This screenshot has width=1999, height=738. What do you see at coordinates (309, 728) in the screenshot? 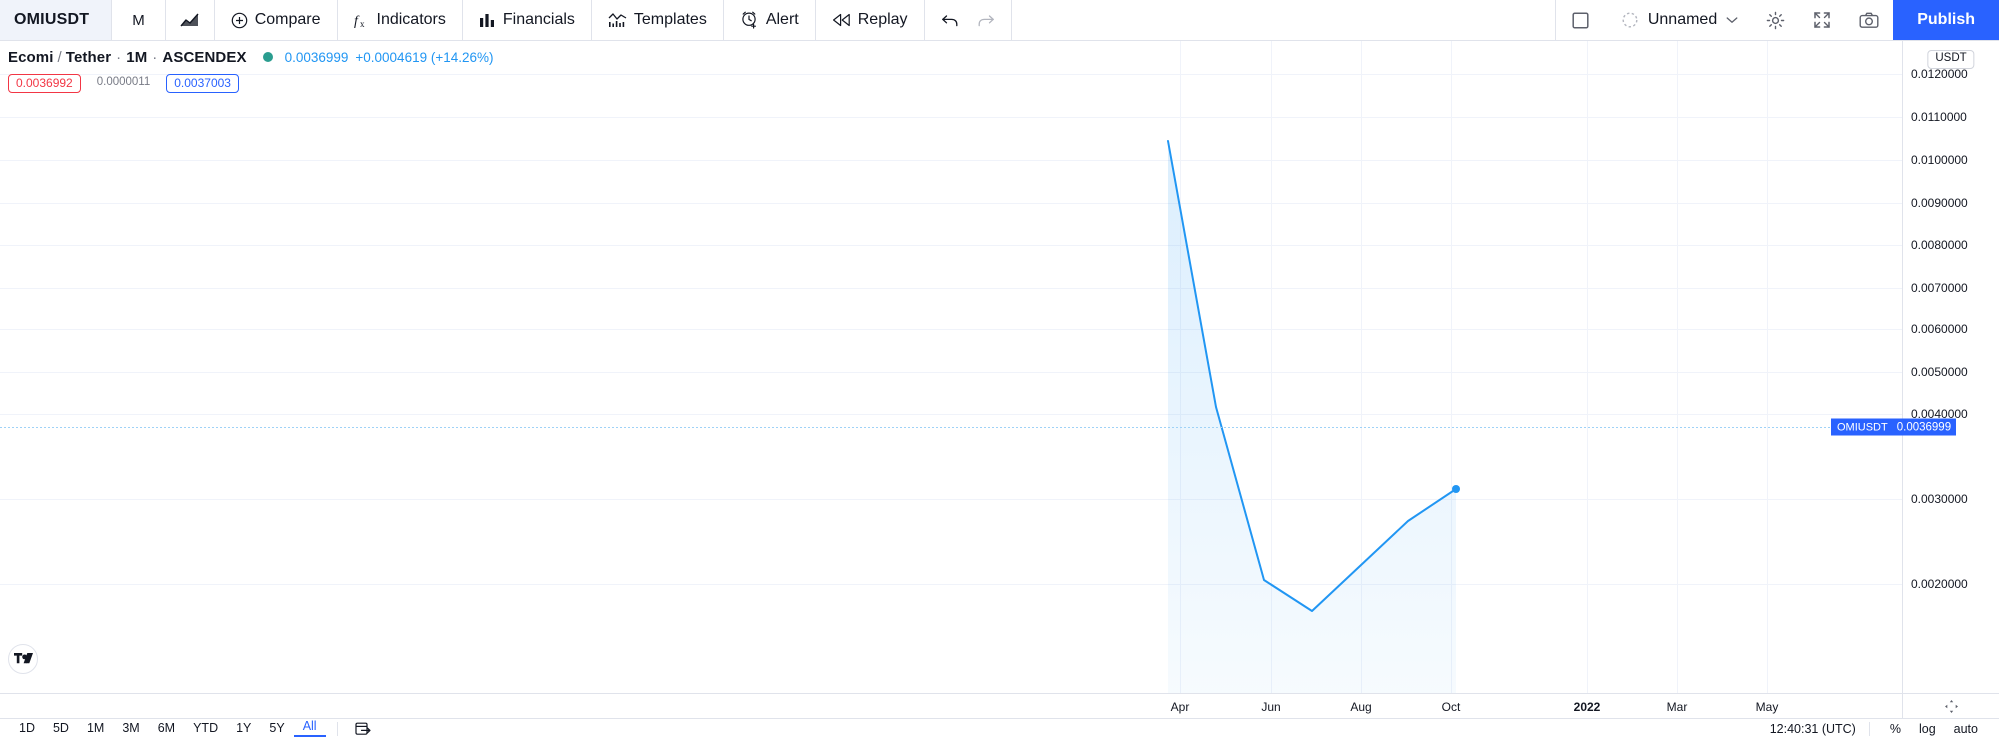
I see `range-button-all: All` at bounding box center [309, 728].